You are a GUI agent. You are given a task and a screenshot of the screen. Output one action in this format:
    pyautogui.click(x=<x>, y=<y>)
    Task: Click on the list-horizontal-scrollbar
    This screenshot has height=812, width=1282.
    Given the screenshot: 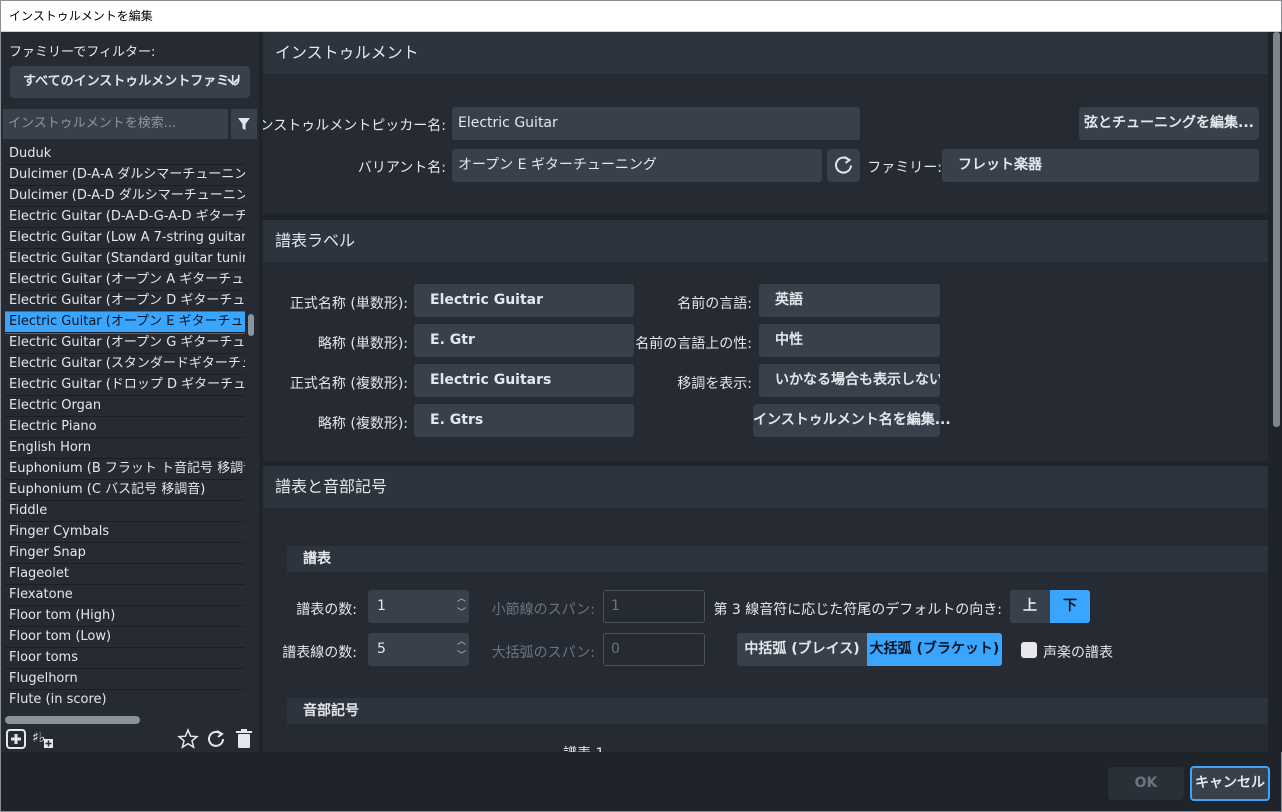 What is the action you would take?
    pyautogui.click(x=72, y=720)
    